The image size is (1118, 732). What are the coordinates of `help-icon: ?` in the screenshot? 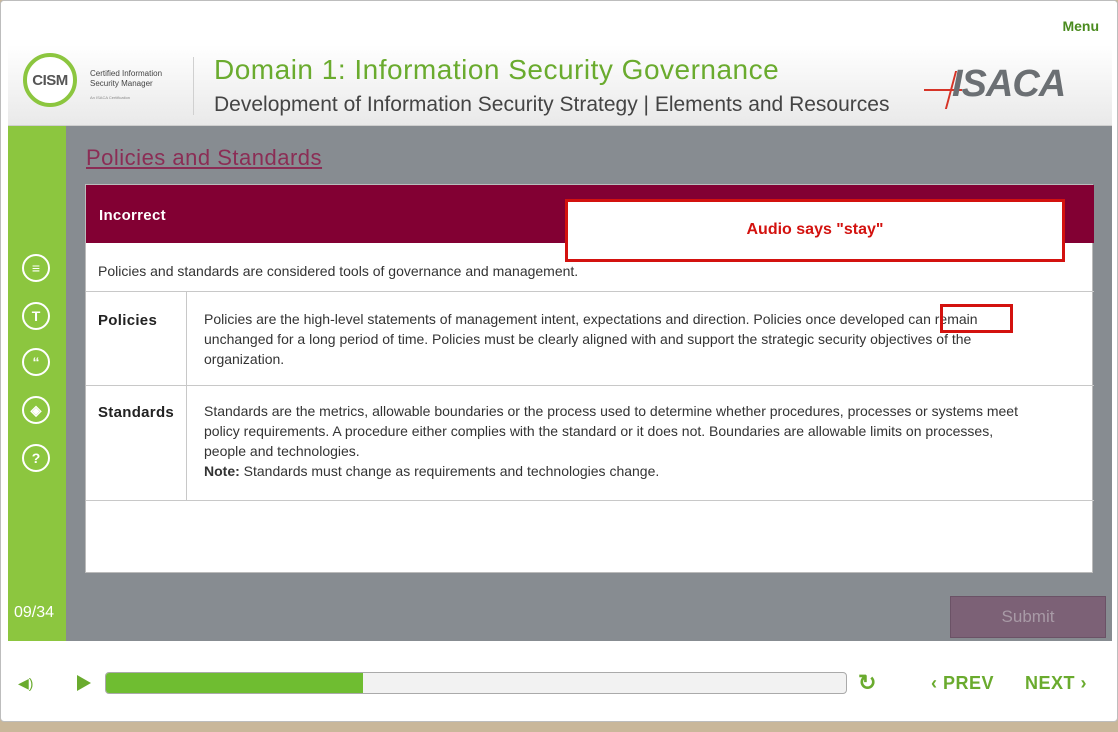 It's located at (36, 458).